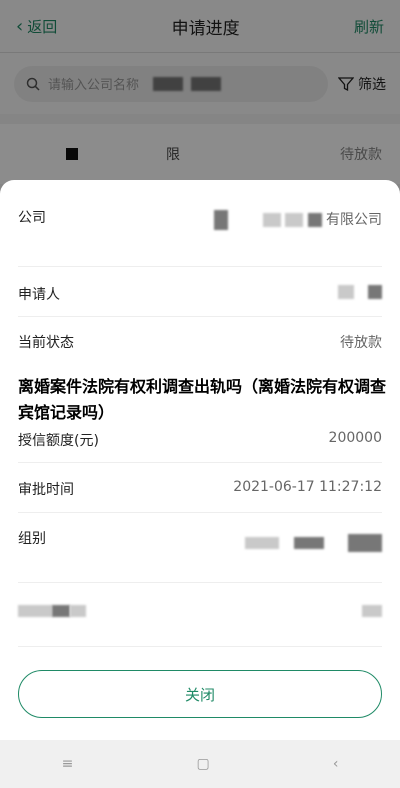 This screenshot has height=788, width=400. I want to click on system-nav-bar: ≡ ▢ ‹, so click(200, 764).